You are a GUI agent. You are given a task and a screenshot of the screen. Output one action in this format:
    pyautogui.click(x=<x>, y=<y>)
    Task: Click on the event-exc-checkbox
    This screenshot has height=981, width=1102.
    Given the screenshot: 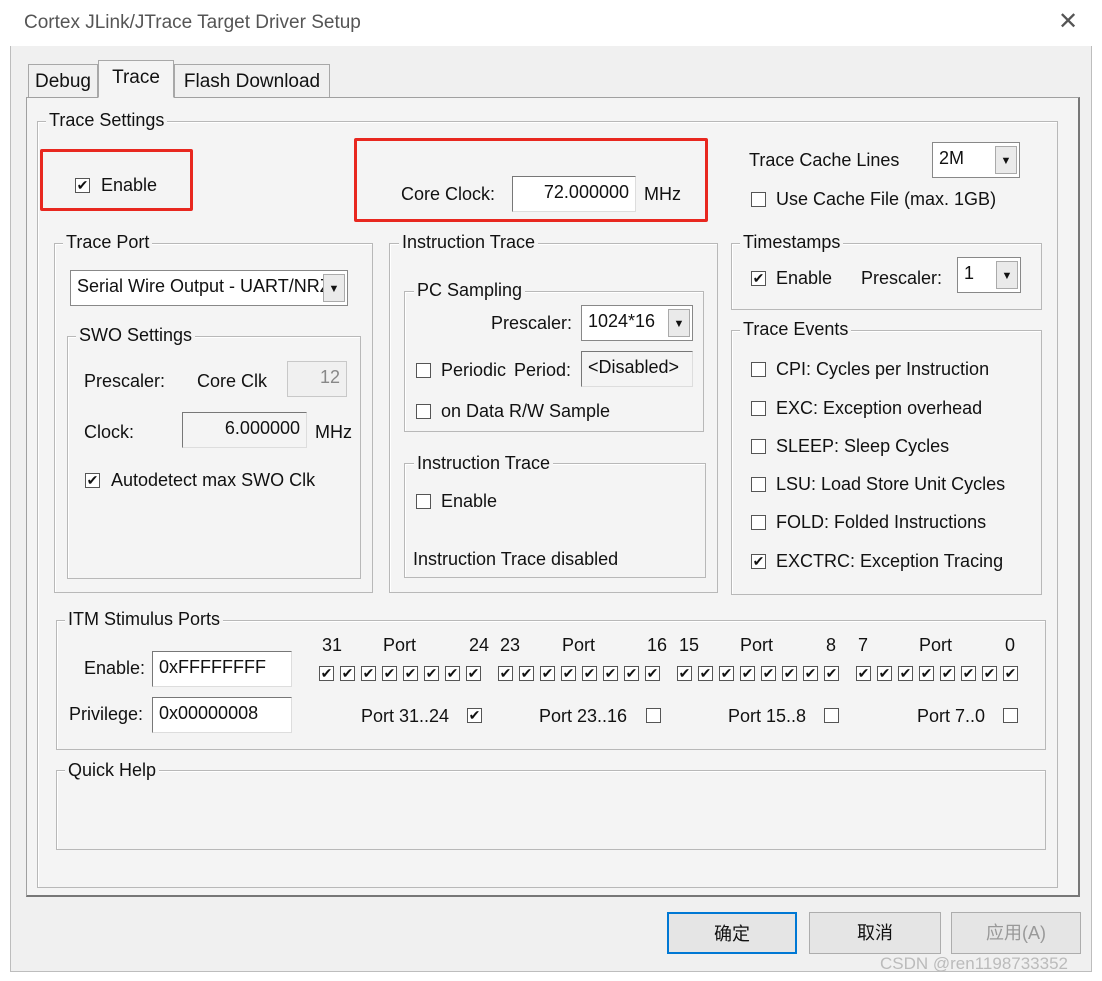 What is the action you would take?
    pyautogui.click(x=758, y=408)
    